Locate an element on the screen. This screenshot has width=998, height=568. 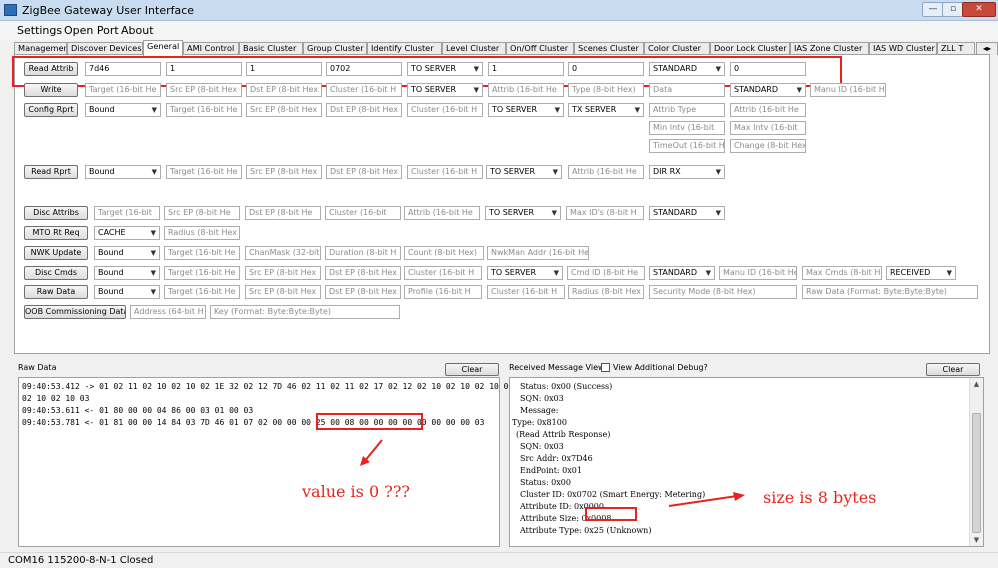
config-rprt-attrib: Attrib (16-bit He is located at coordinates (768, 110).